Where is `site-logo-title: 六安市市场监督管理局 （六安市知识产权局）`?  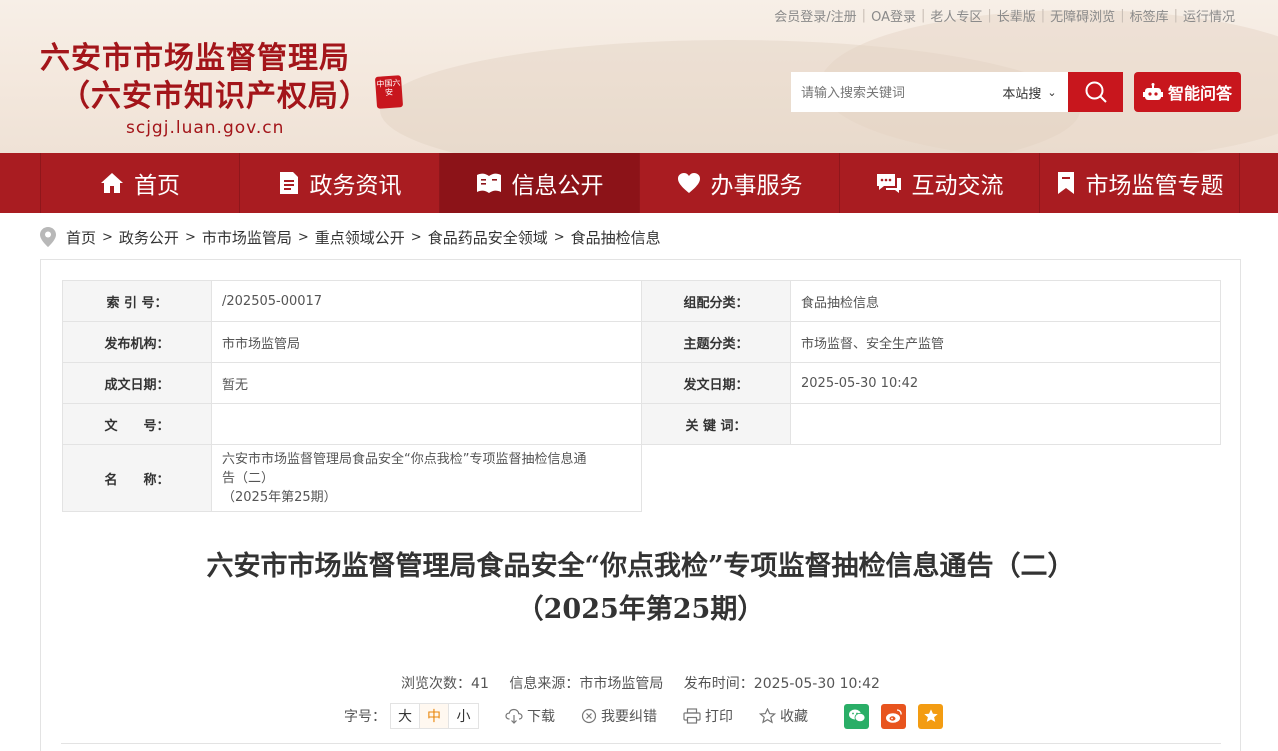 site-logo-title: 六安市市场监督管理局 （六安市知识产权局） is located at coordinates (205, 78).